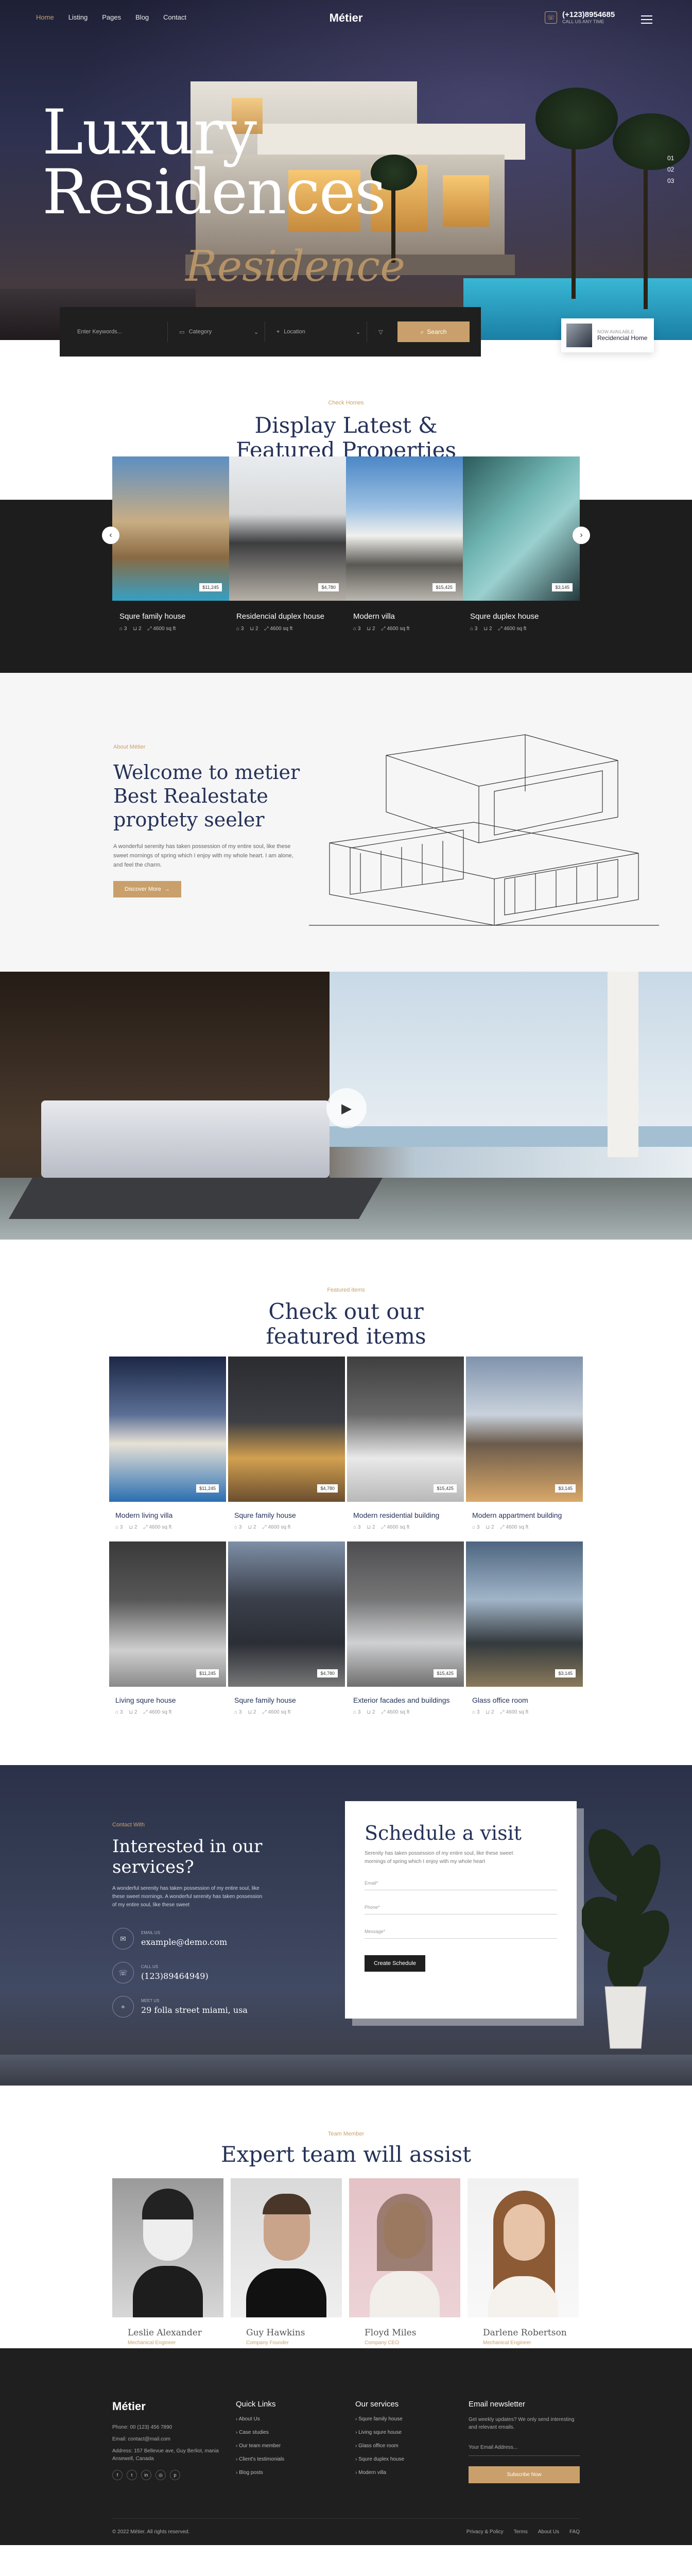 The height and width of the screenshot is (2576, 692). I want to click on footer-link: › Modern villa, so click(379, 2473).